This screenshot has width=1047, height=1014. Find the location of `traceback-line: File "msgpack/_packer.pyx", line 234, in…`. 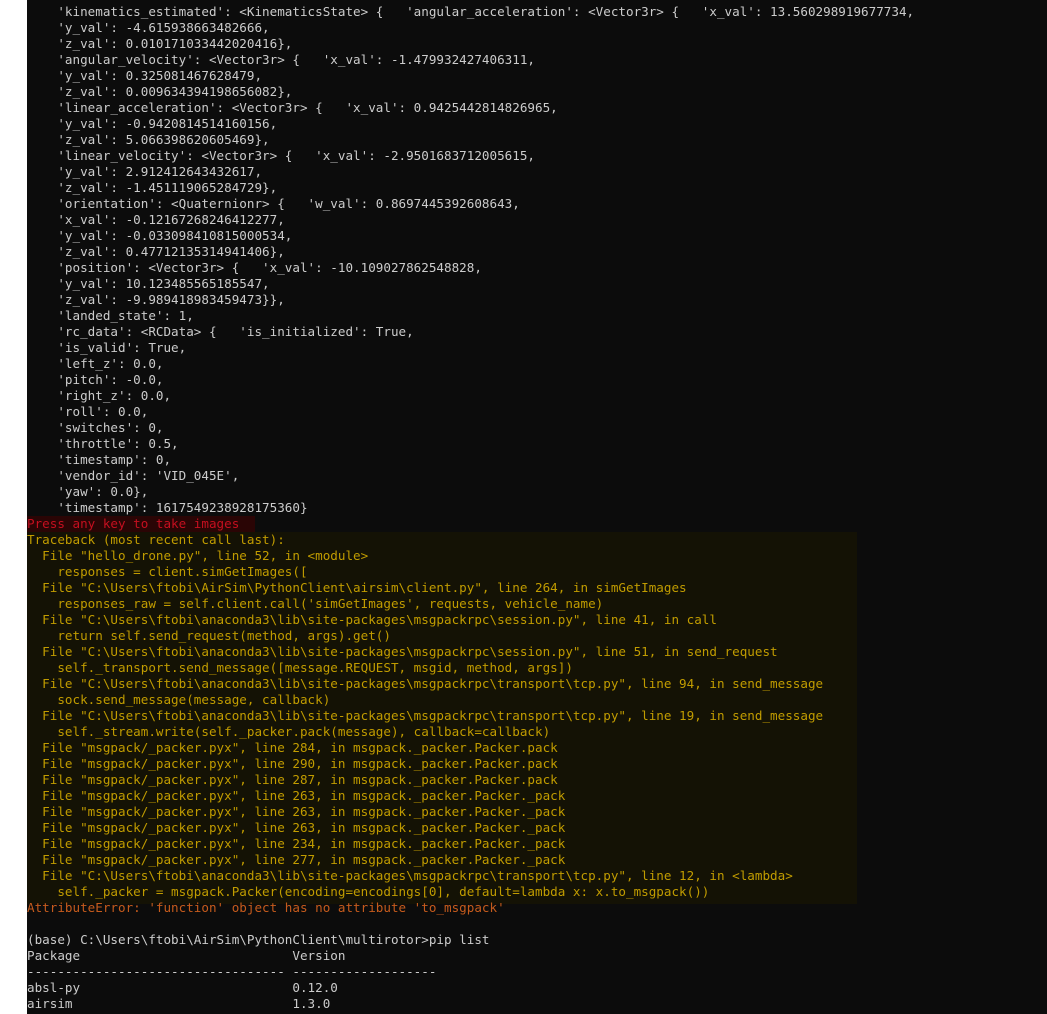

traceback-line: File "msgpack/_packer.pyx", line 234, in… is located at coordinates (296, 843).